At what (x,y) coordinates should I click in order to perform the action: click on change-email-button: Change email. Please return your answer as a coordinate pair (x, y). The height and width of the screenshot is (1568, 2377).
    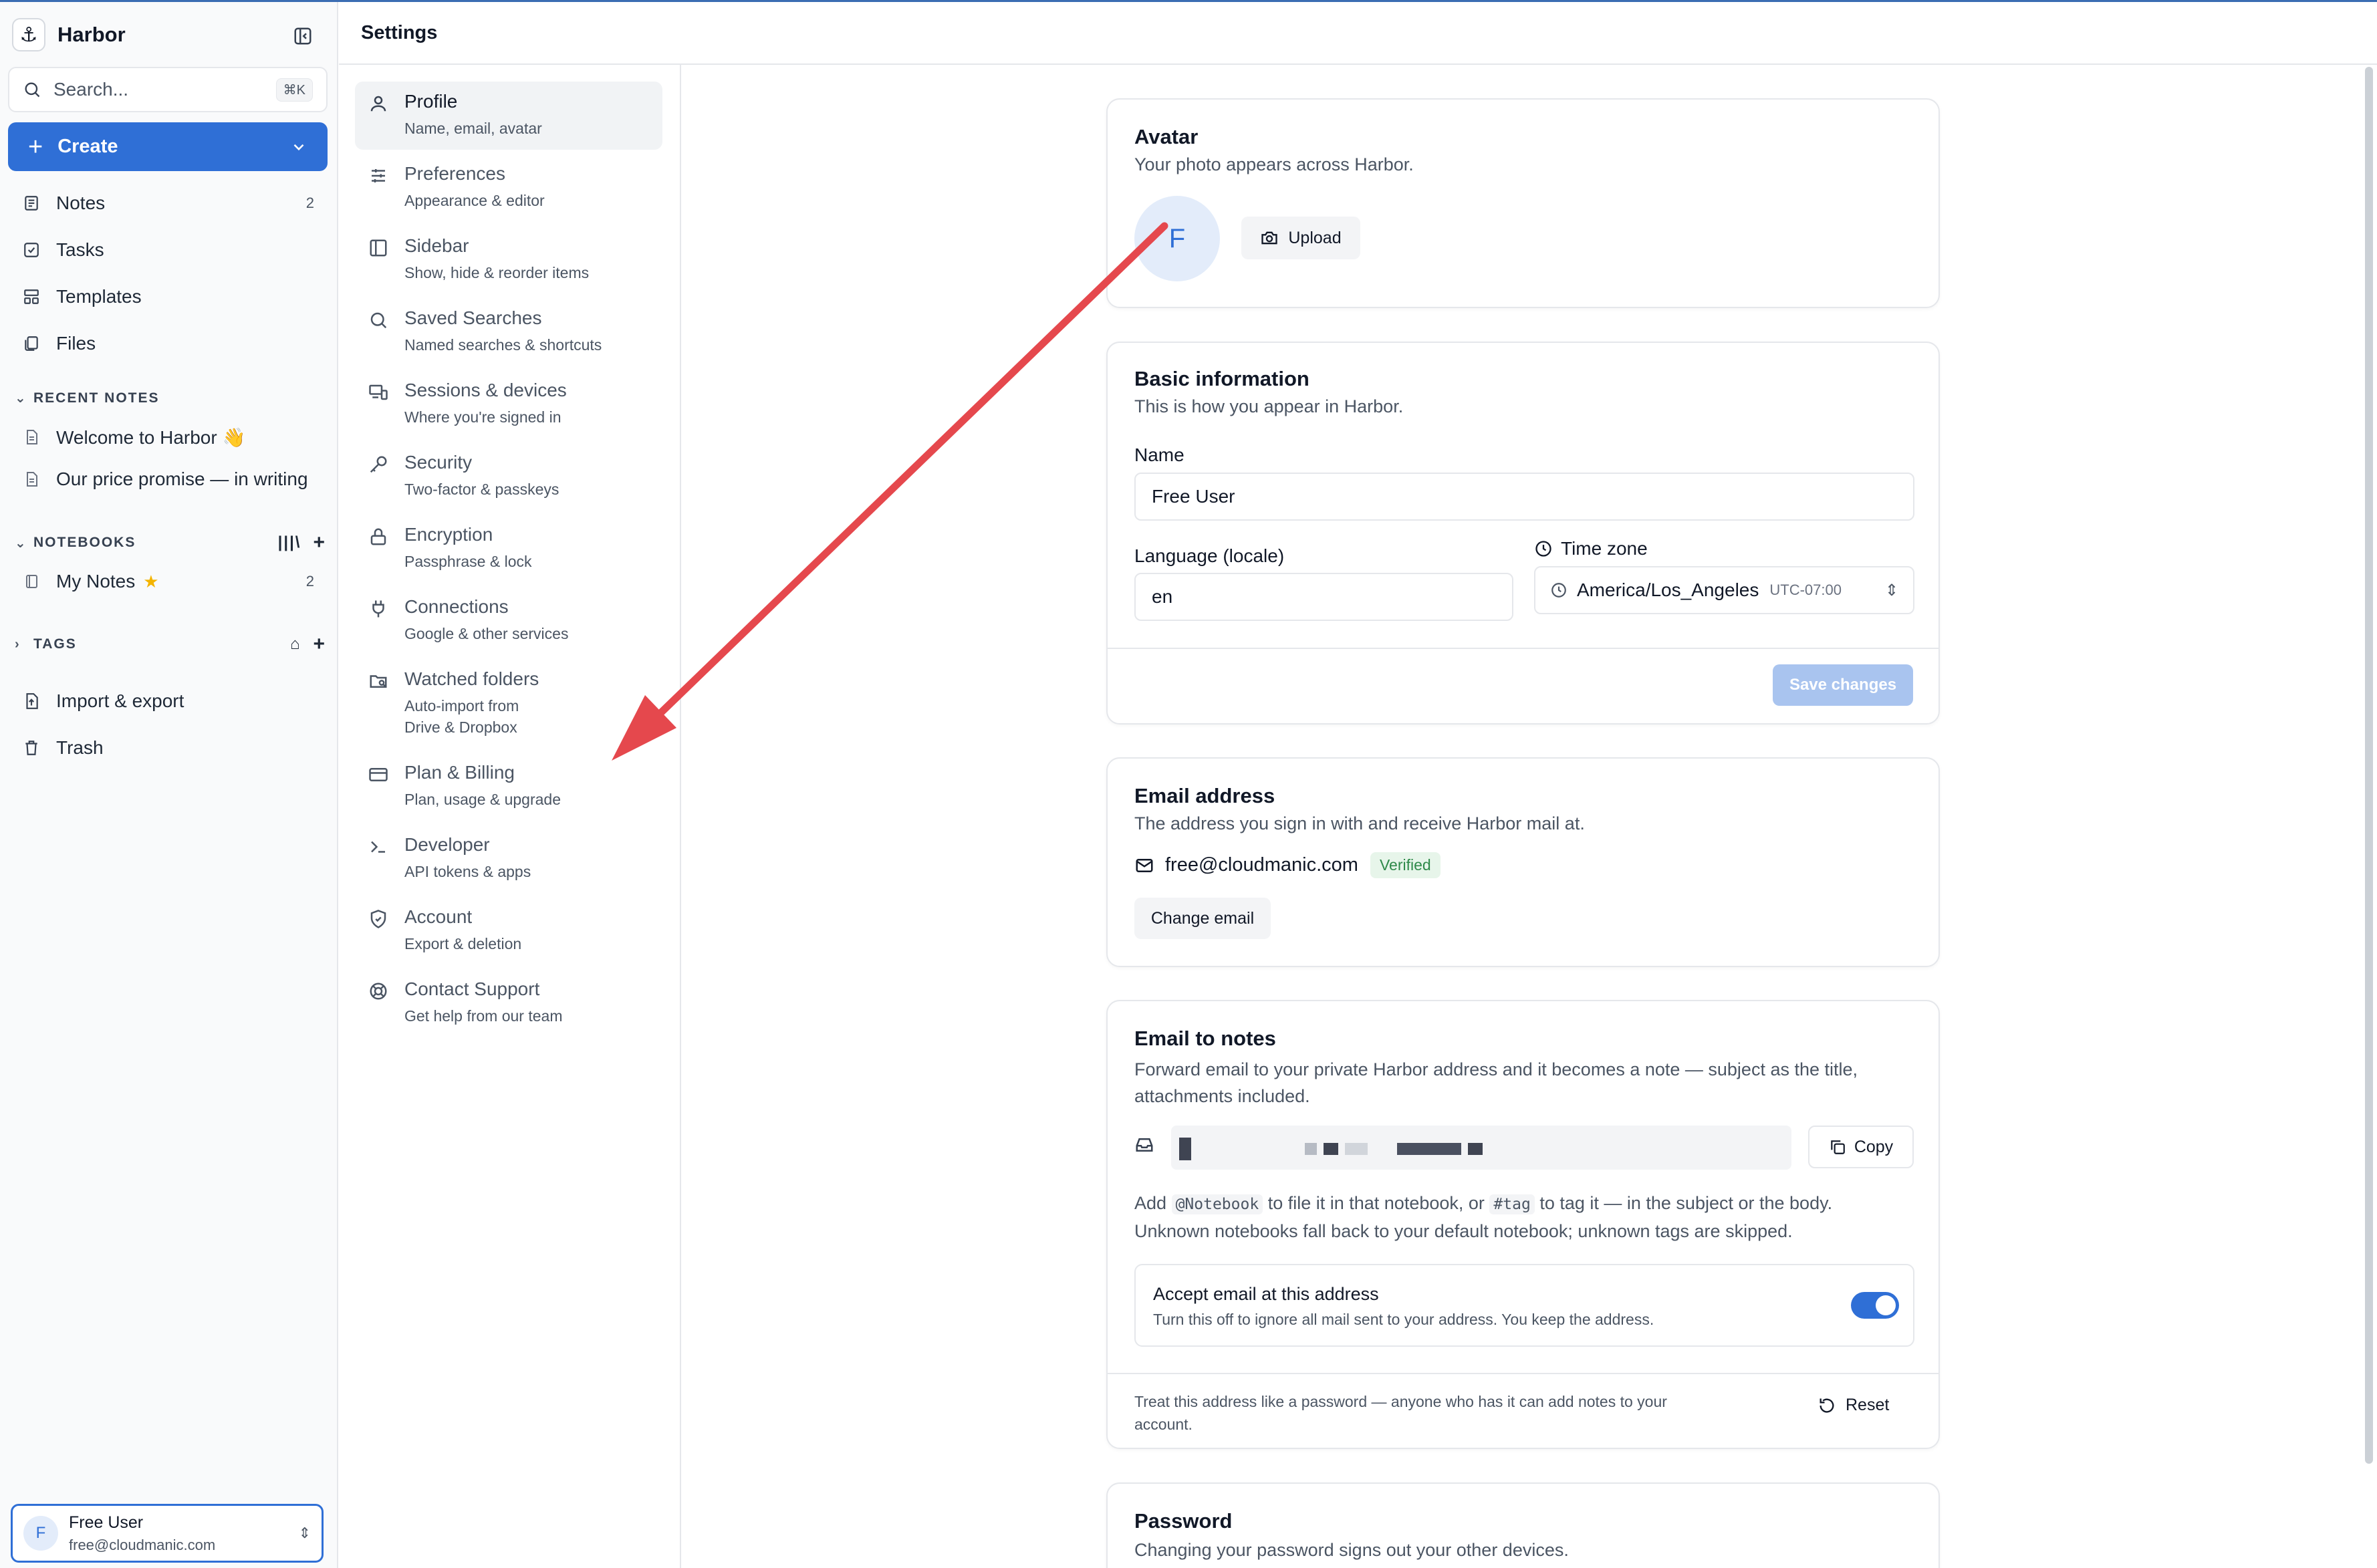
    Looking at the image, I should click on (1202, 918).